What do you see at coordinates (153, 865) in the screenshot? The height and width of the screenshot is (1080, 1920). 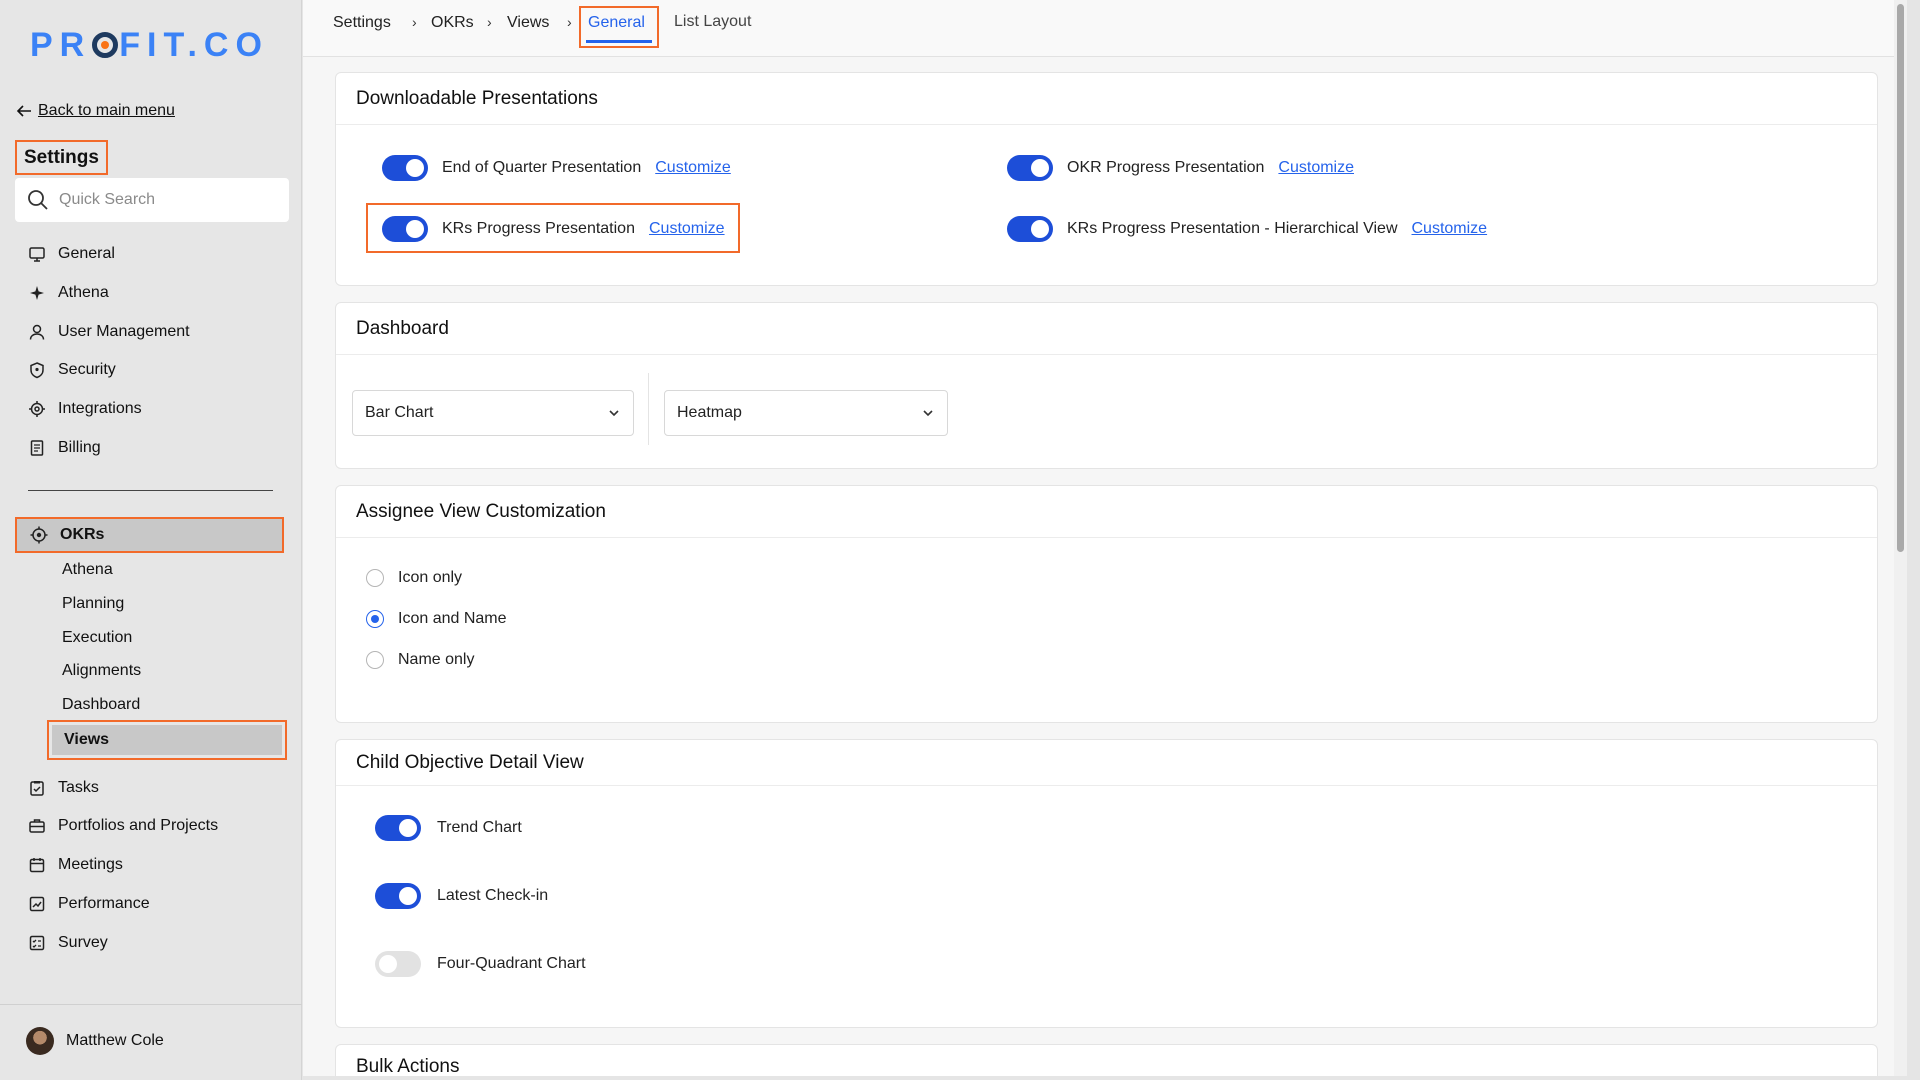 I see `sidebar-item-meetings: Meetings` at bounding box center [153, 865].